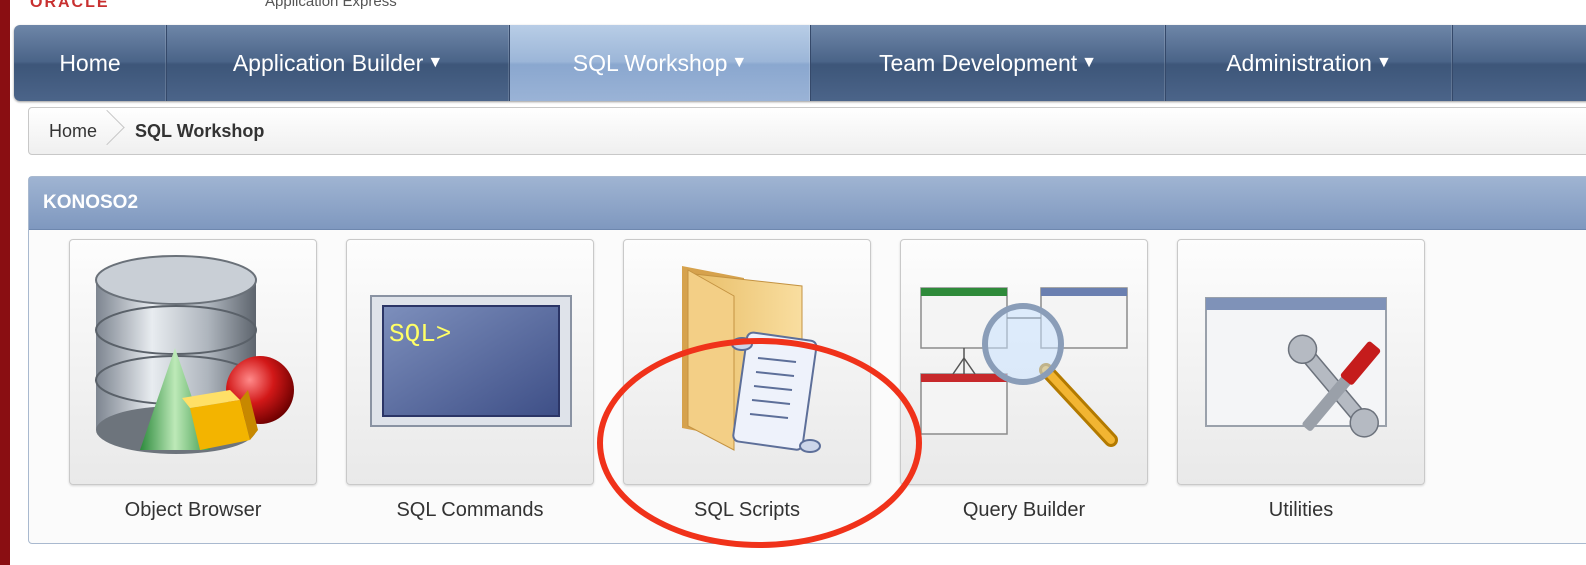  What do you see at coordinates (200, 130) in the screenshot?
I see `breadcrumb-current: SQL Workshop` at bounding box center [200, 130].